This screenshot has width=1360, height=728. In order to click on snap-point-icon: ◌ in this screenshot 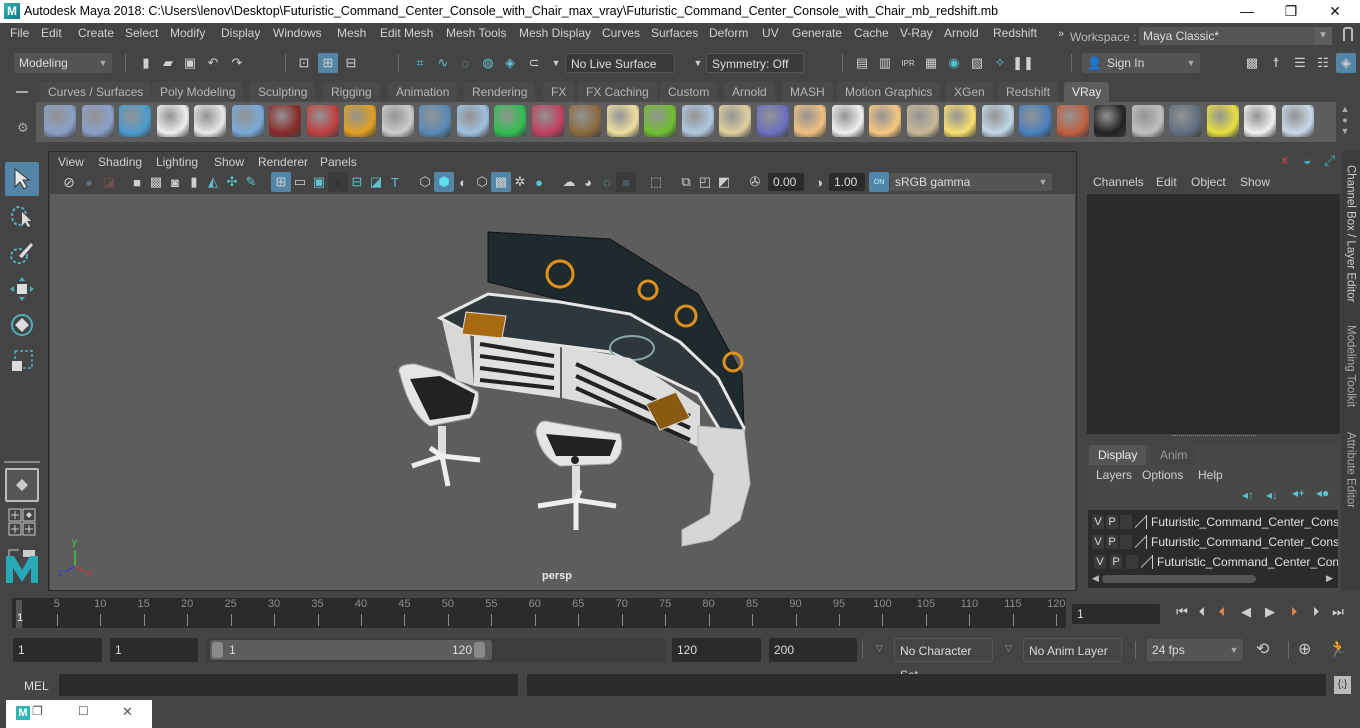, I will do `click(465, 63)`.